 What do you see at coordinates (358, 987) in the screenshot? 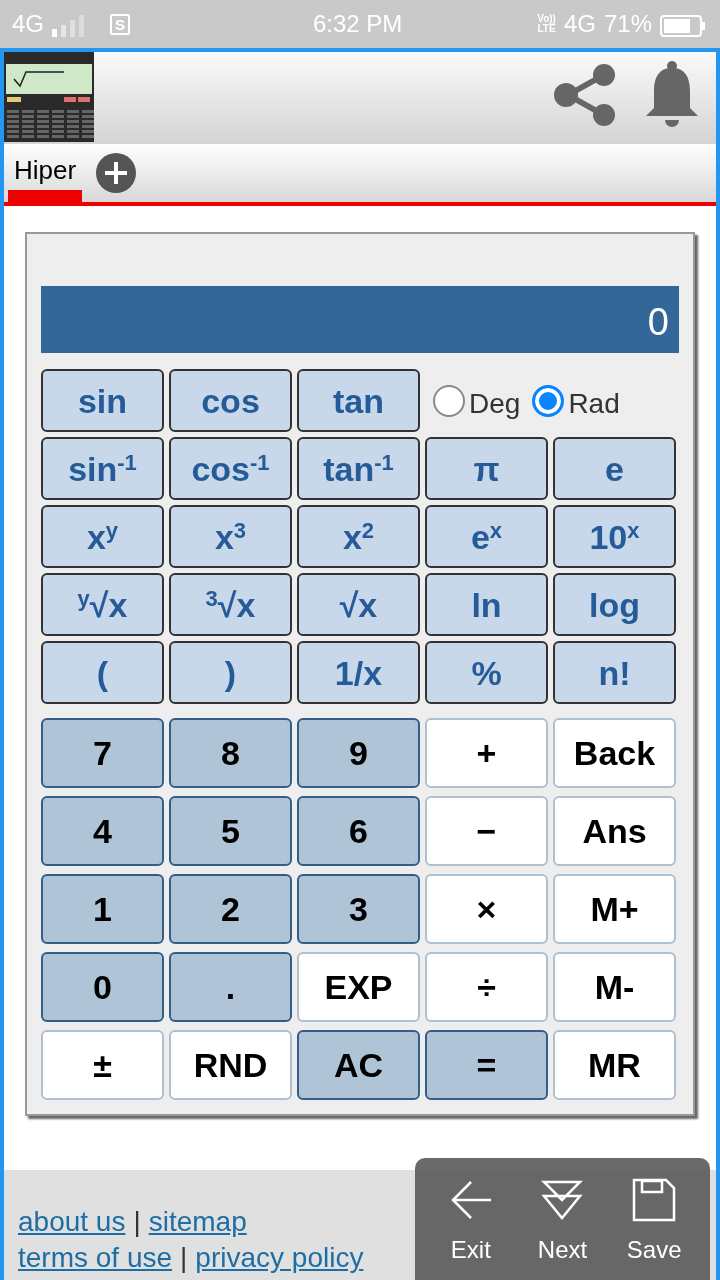
I see `keypad-key: EXP` at bounding box center [358, 987].